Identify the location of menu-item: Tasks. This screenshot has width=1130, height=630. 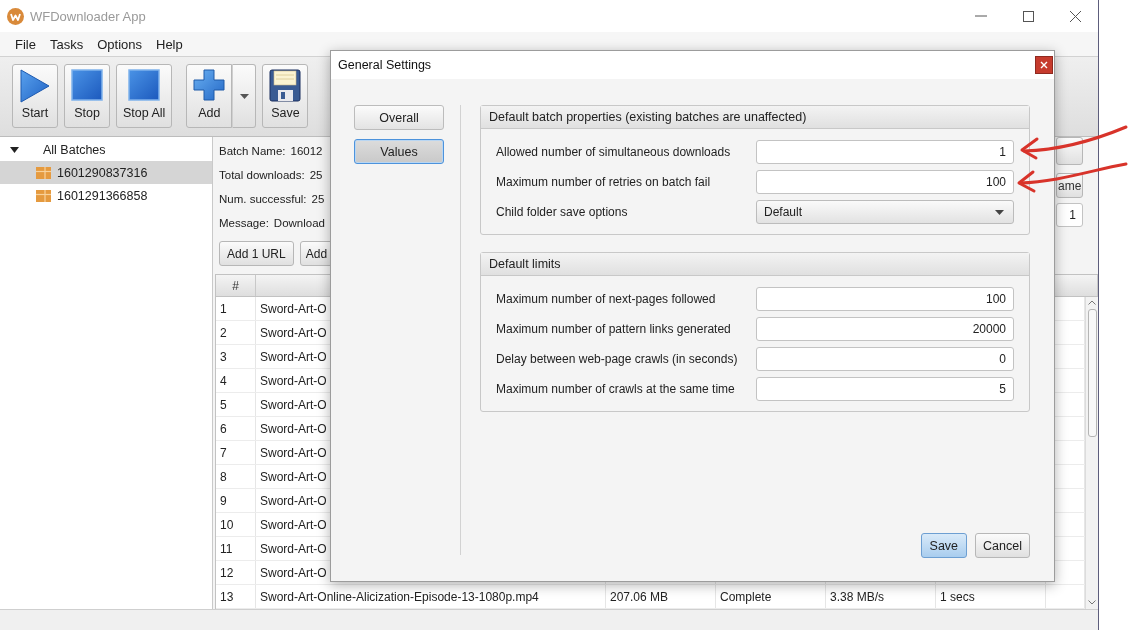
(66, 44).